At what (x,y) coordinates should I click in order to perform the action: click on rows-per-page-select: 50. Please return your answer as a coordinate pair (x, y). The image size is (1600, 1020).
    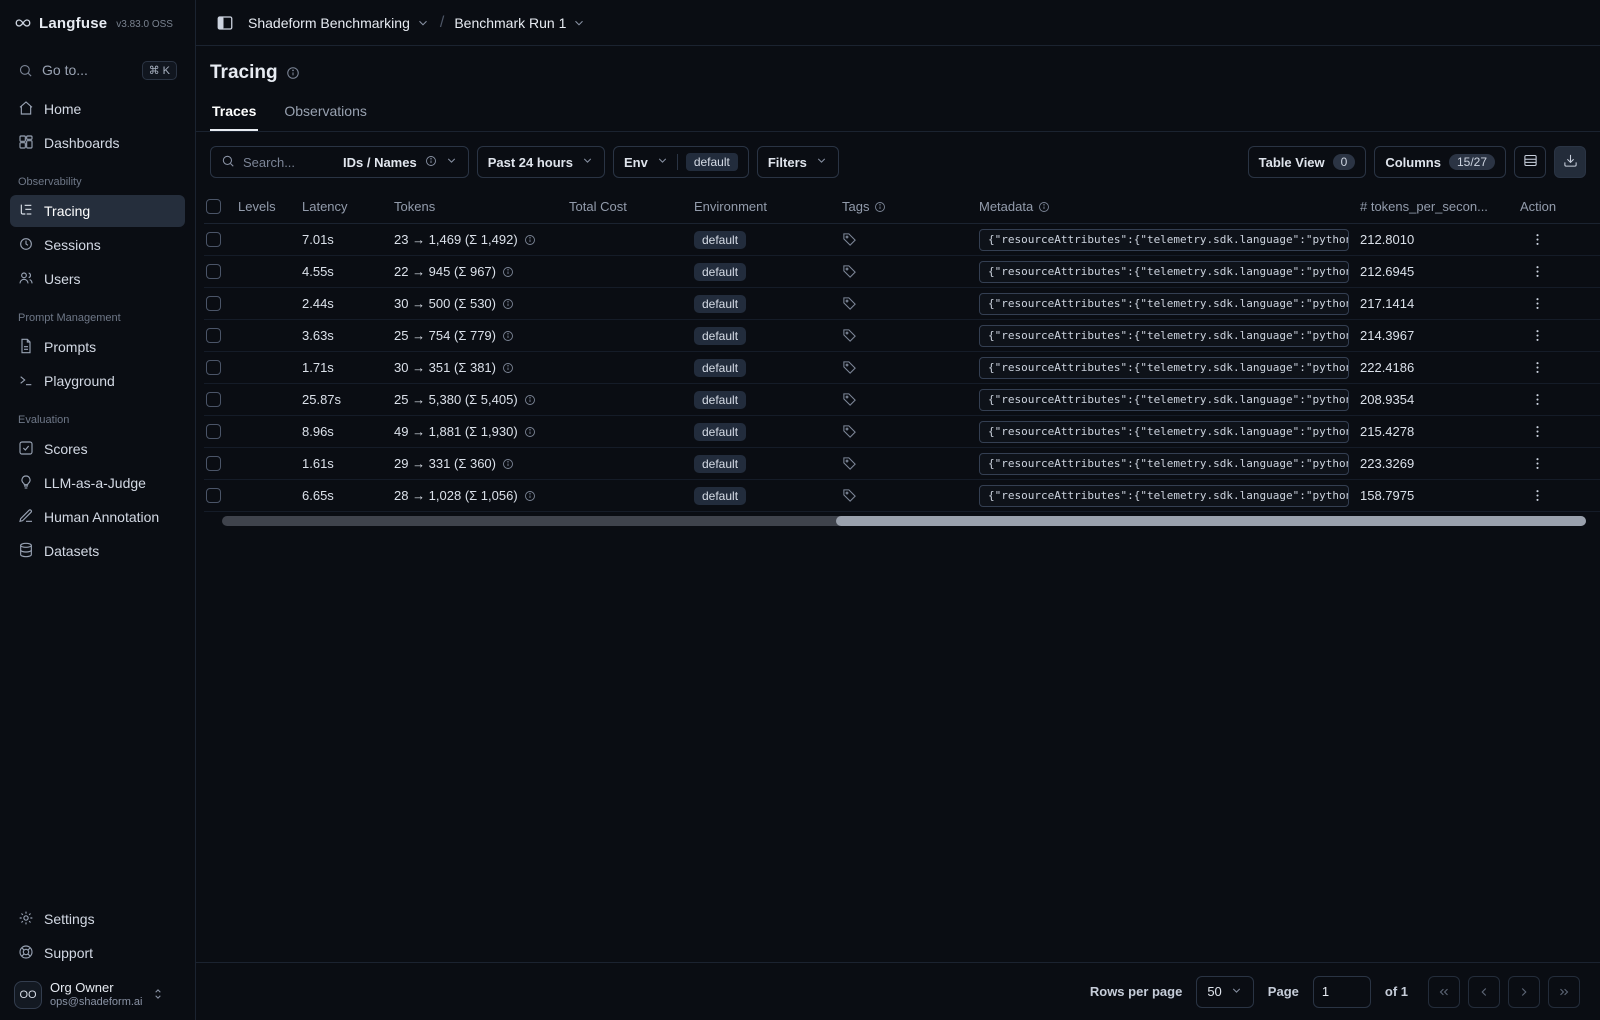
    Looking at the image, I should click on (1225, 991).